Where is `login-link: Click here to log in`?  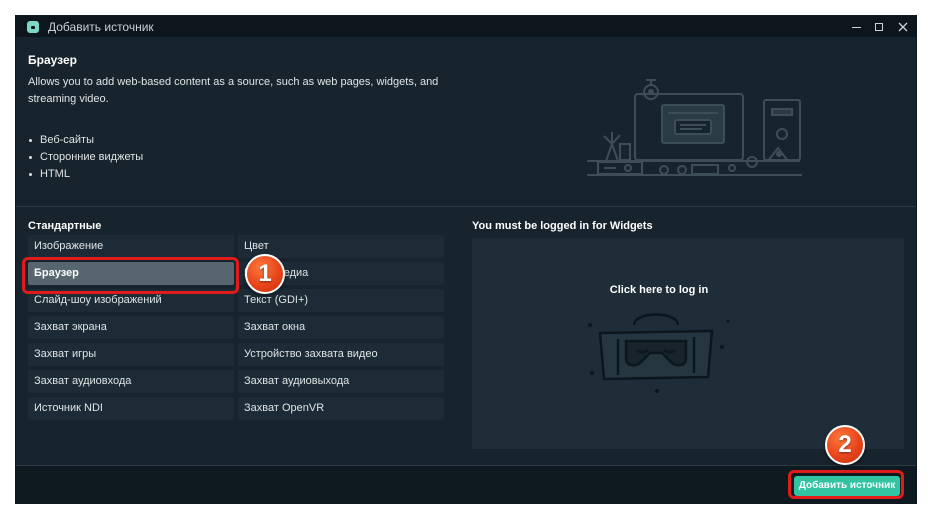
login-link: Click here to log in is located at coordinates (659, 290).